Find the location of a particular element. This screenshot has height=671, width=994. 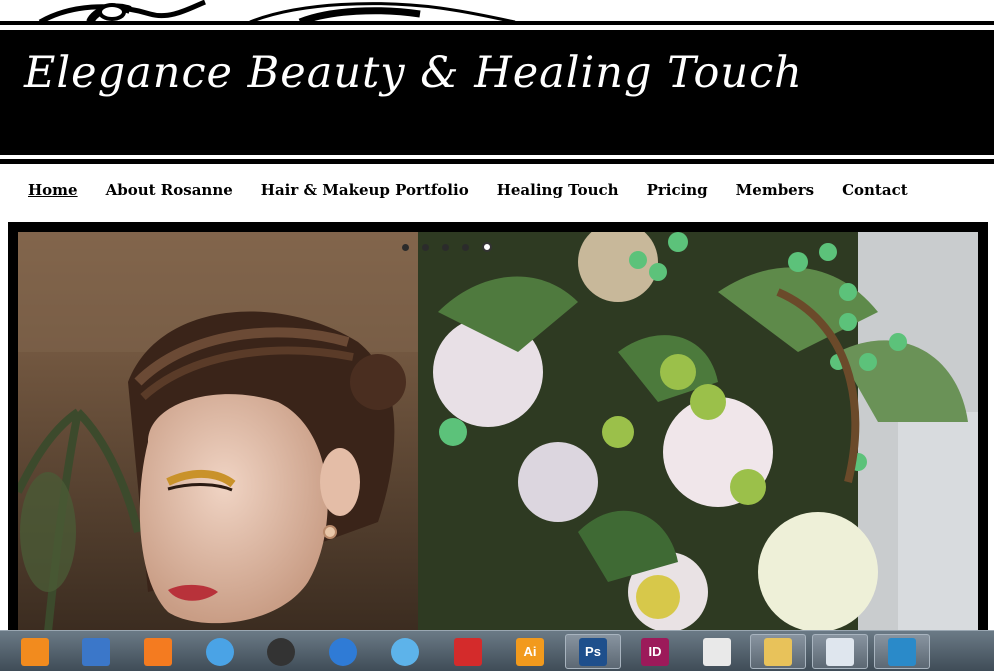

taskbar-sheep-button is located at coordinates (281, 651).